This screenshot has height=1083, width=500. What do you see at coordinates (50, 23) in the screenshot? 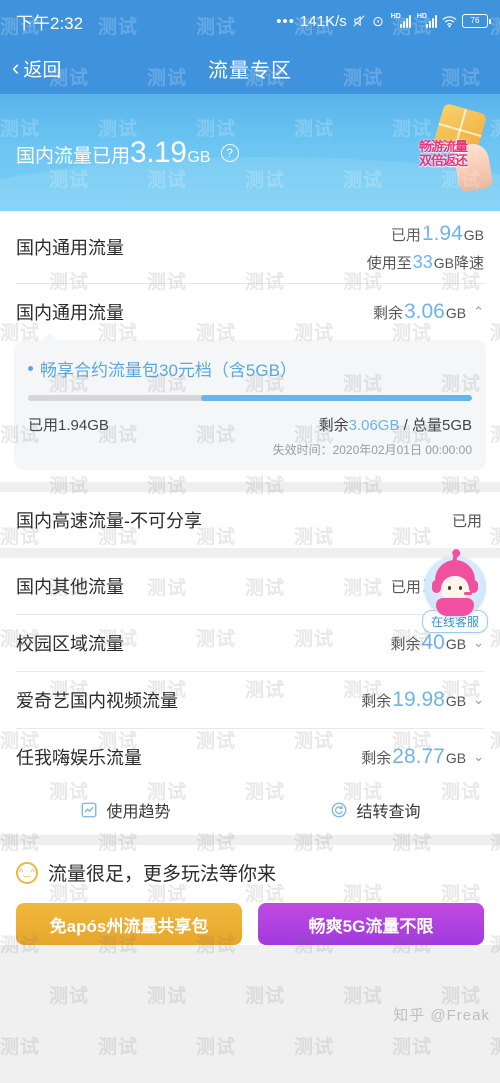
I see `status-time: 下午2:32` at bounding box center [50, 23].